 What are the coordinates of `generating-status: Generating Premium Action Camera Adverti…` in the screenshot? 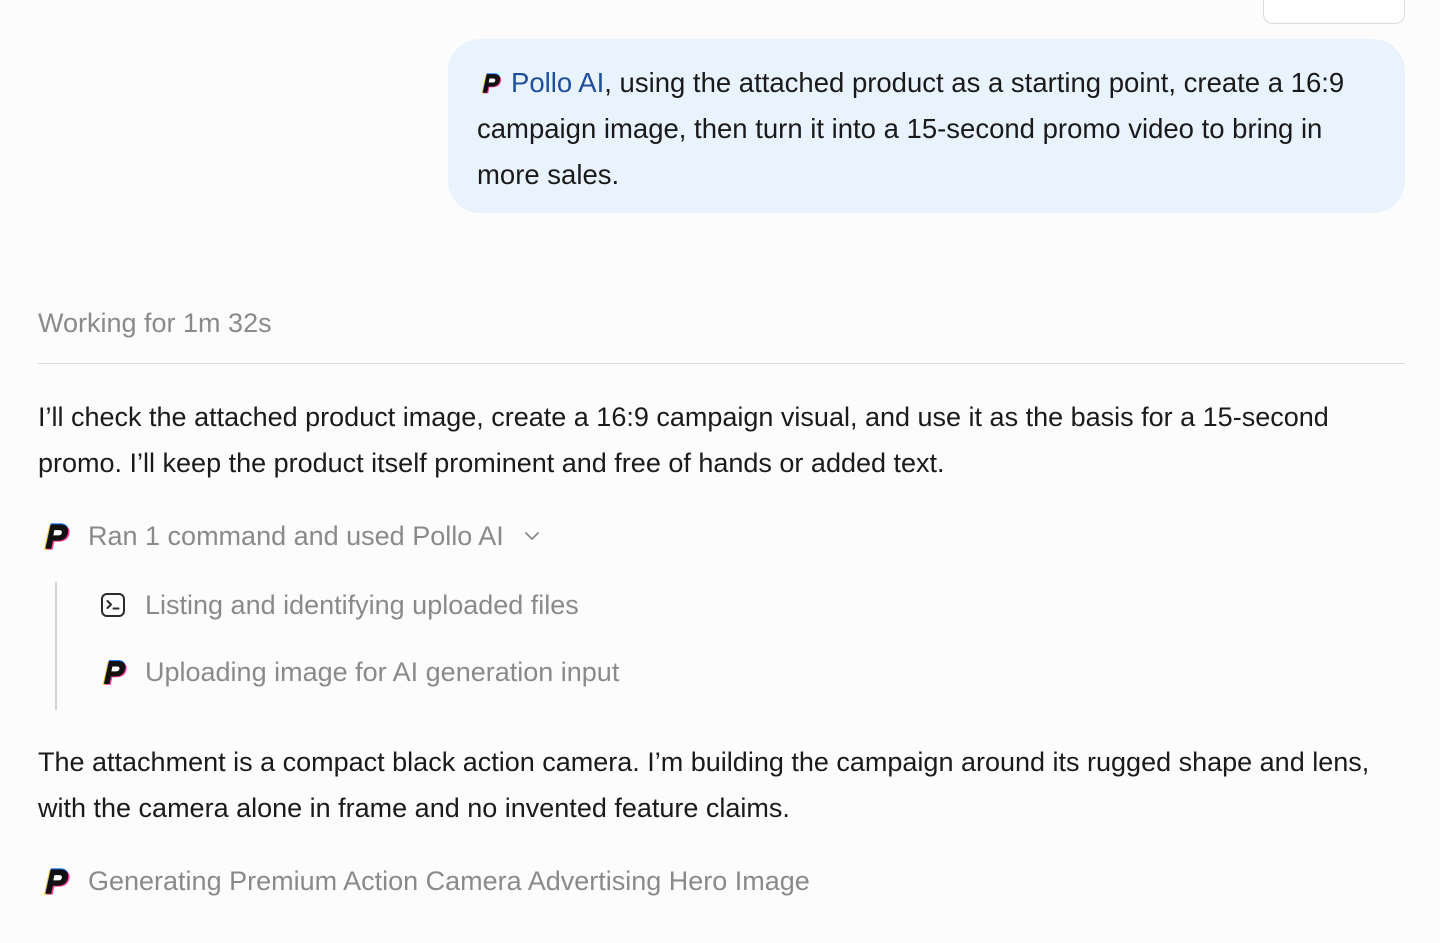 It's located at (424, 881).